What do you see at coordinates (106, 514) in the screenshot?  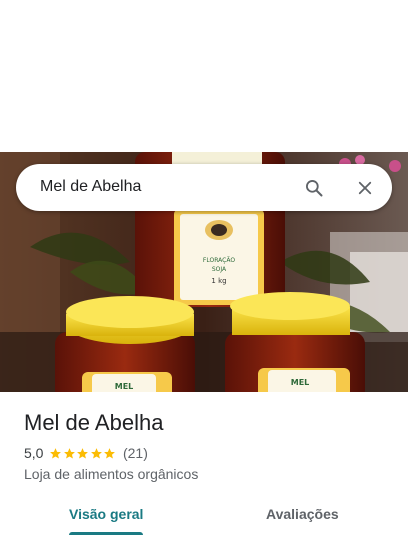 I see `tab-overview: Visão geral` at bounding box center [106, 514].